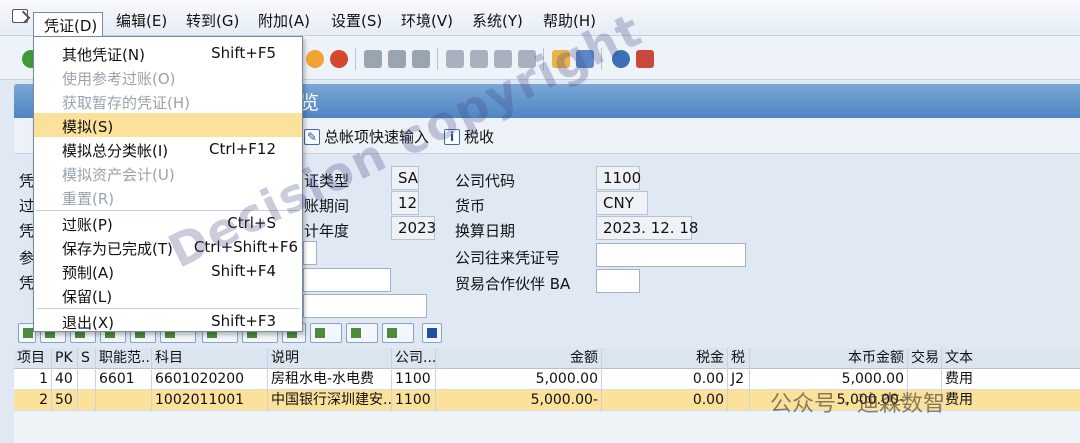 This screenshot has height=443, width=1080. What do you see at coordinates (210, 400) in the screenshot?
I see `cell-account: 1002011001` at bounding box center [210, 400].